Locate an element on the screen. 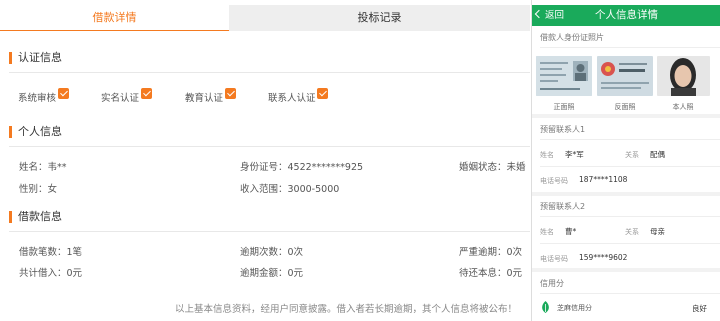  sesame-leaf-icon is located at coordinates (545, 307).